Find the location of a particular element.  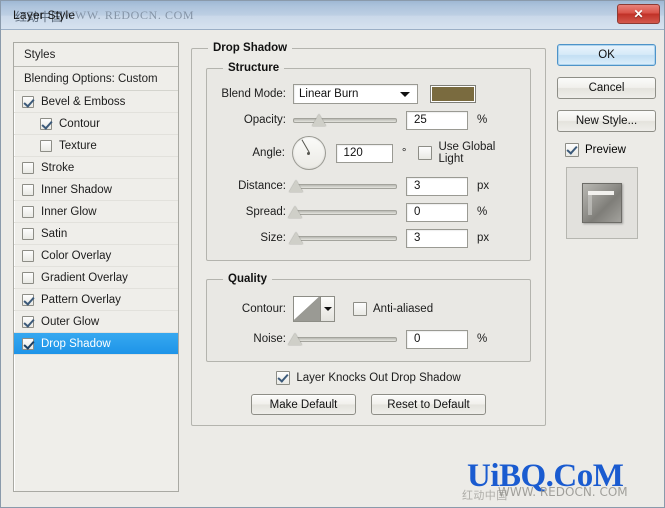

size-input: 3 is located at coordinates (437, 238).